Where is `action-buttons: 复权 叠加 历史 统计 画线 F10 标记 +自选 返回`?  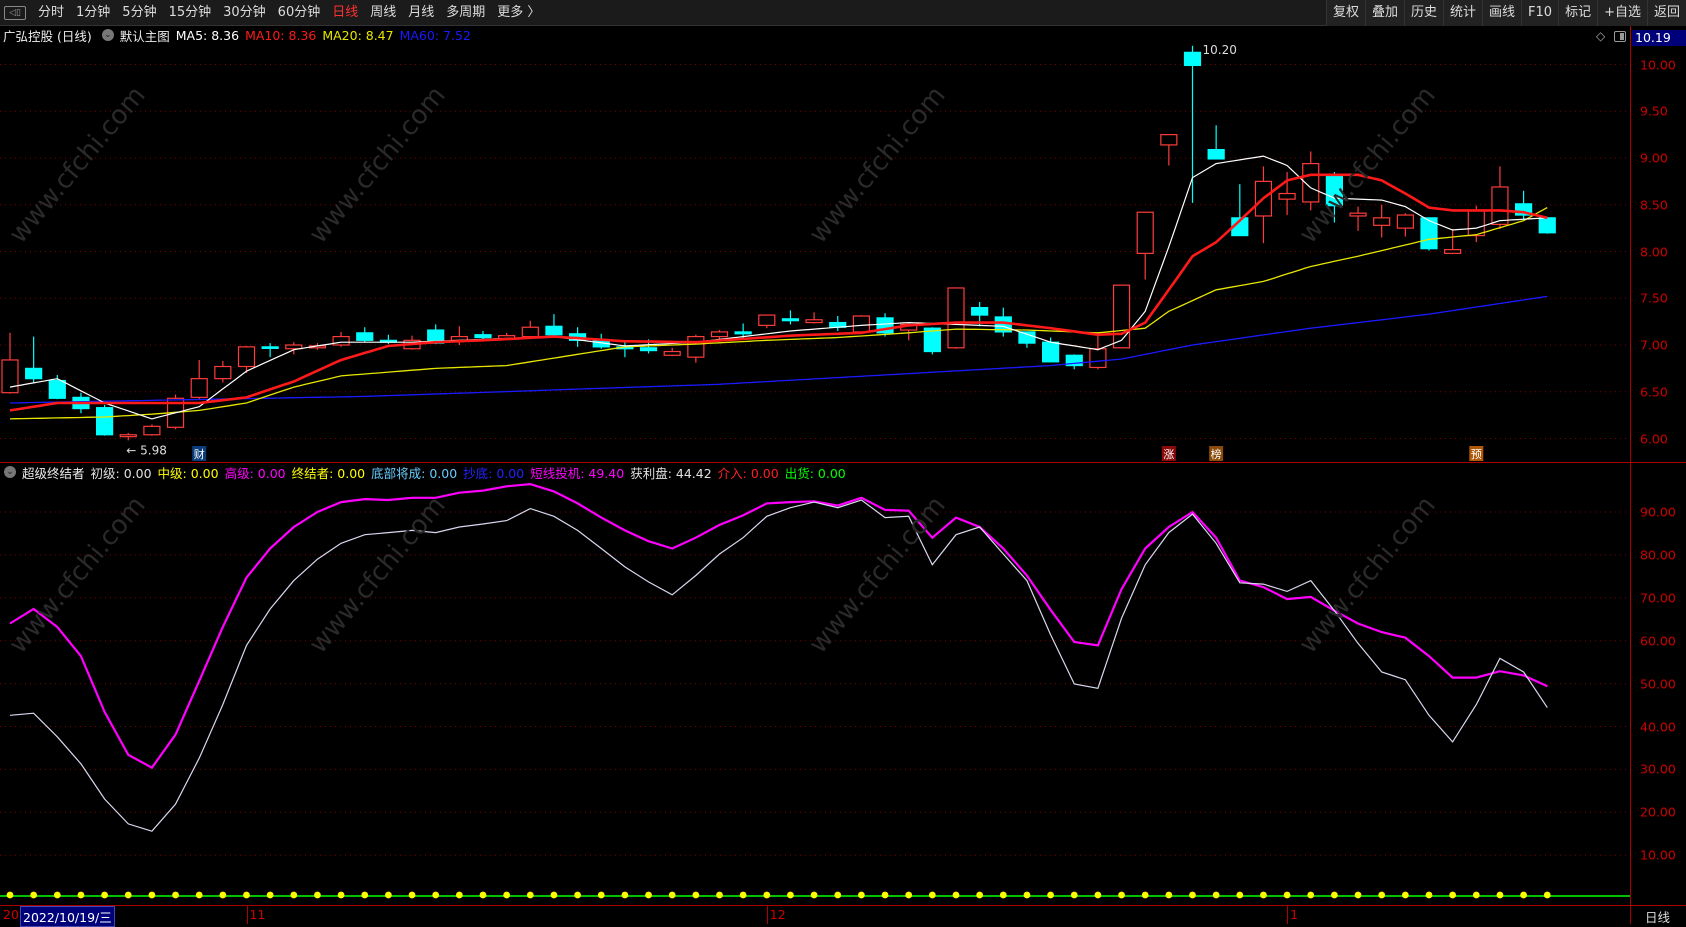 action-buttons: 复权 叠加 历史 统计 画线 F10 标记 +自选 返回 is located at coordinates (1505, 13).